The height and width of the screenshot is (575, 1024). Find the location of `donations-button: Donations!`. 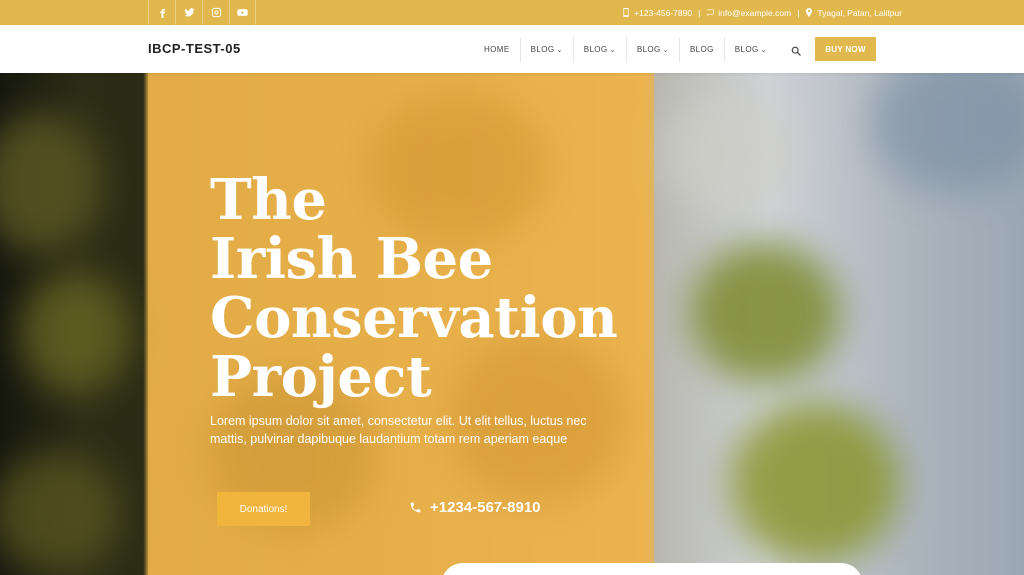

donations-button: Donations! is located at coordinates (263, 509).